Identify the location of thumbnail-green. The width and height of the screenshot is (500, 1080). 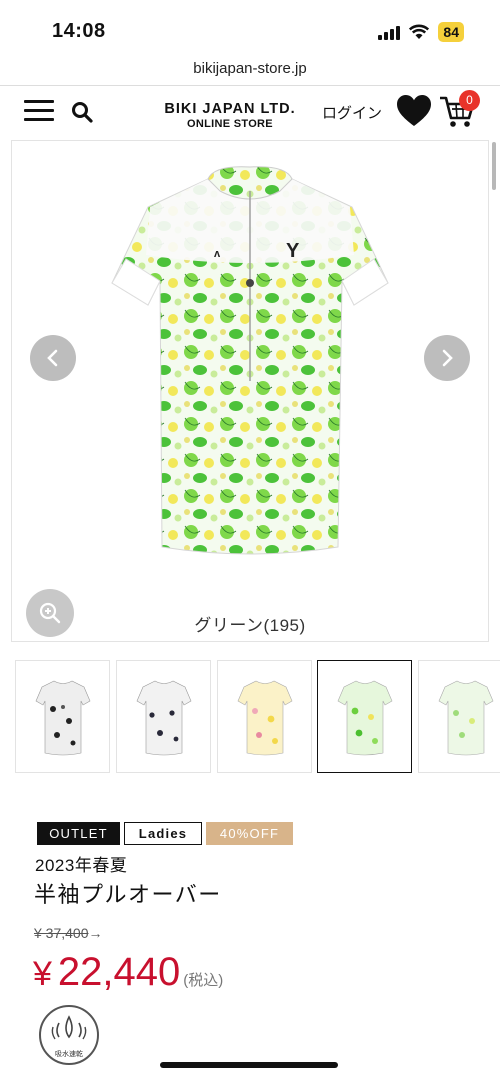
(364, 716).